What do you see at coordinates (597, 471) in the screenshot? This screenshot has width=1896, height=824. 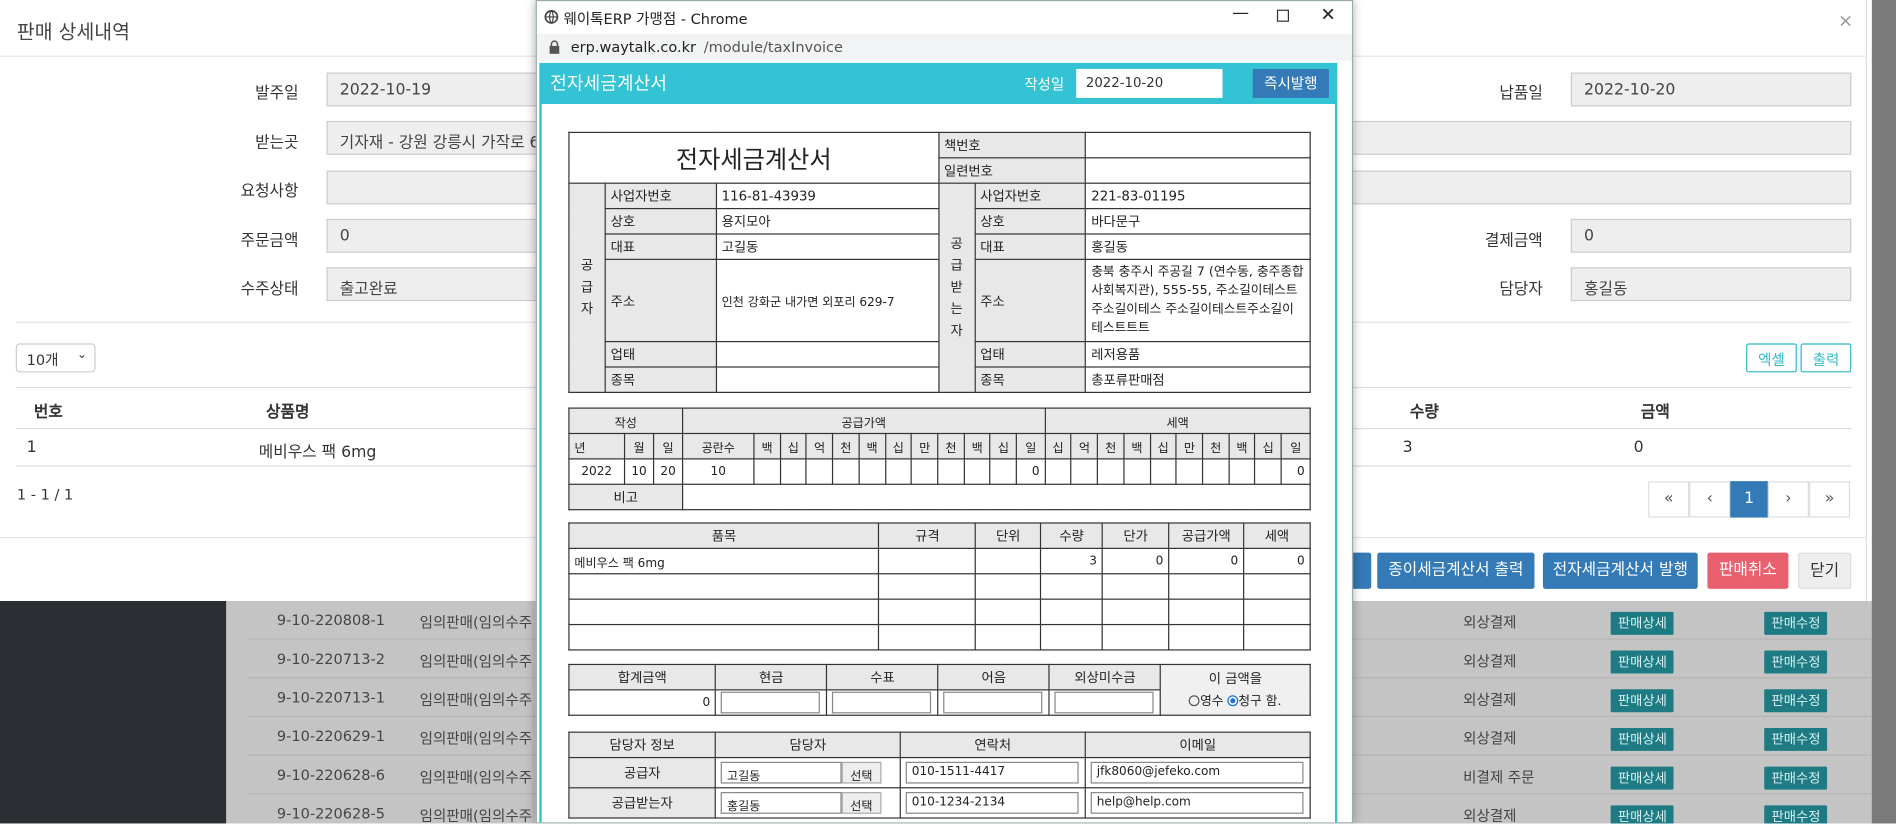 I see `year-value: 2022` at bounding box center [597, 471].